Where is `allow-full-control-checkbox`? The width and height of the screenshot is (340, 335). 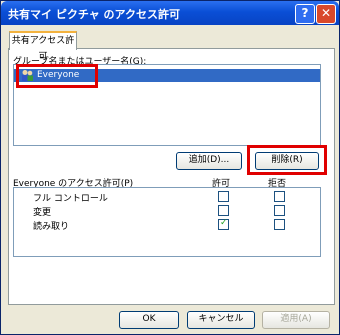 allow-full-control-checkbox is located at coordinates (223, 196).